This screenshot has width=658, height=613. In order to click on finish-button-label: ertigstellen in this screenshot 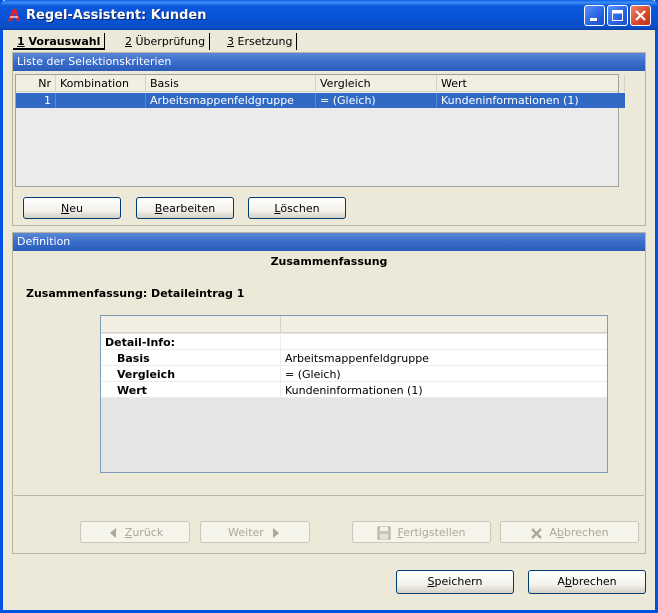, I will do `click(434, 532)`.